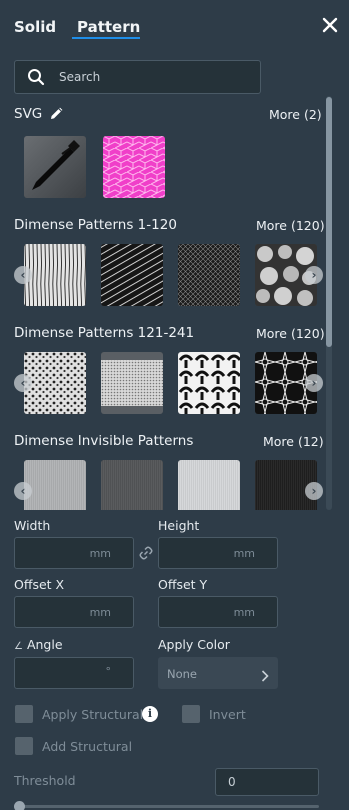 The width and height of the screenshot is (349, 810). I want to click on threshold-slider-handle, so click(19, 805).